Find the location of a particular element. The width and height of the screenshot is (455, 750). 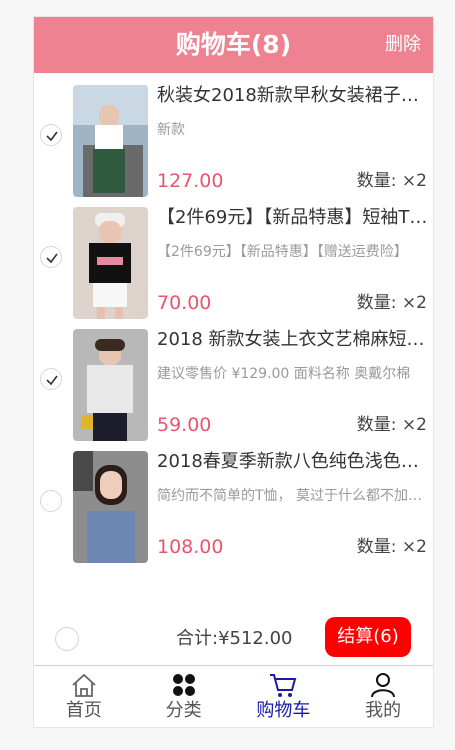

total-amount: 合计:¥512.00 is located at coordinates (234, 638).